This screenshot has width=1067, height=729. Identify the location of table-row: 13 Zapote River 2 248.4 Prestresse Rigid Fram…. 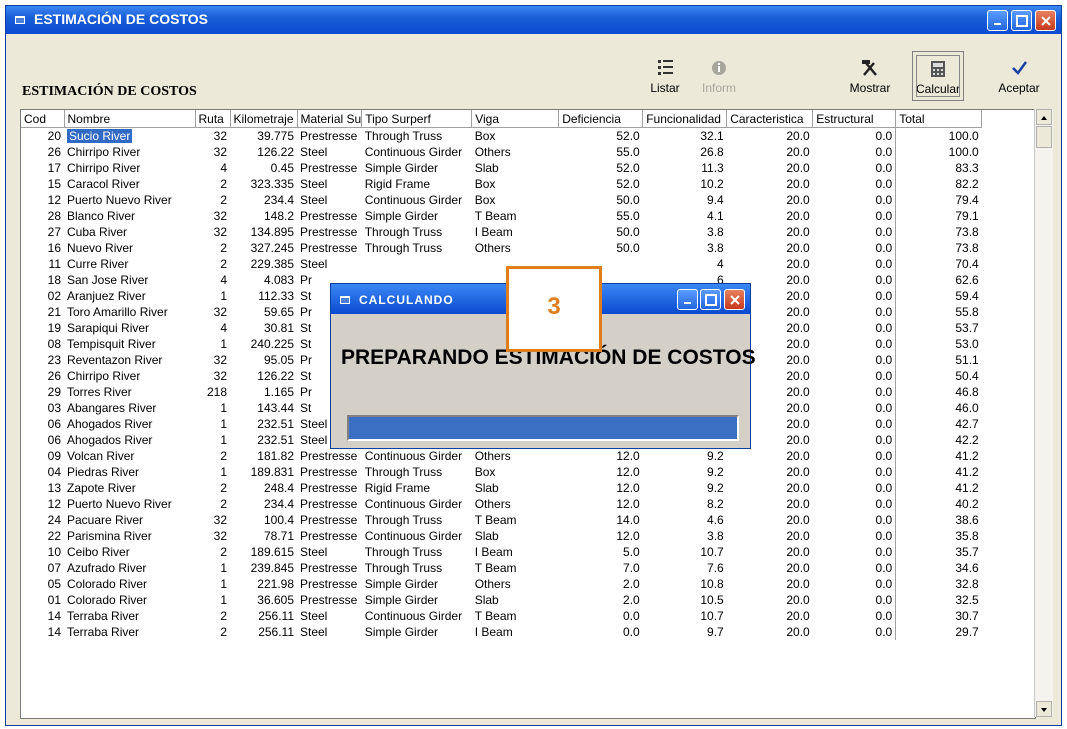
(501, 488).